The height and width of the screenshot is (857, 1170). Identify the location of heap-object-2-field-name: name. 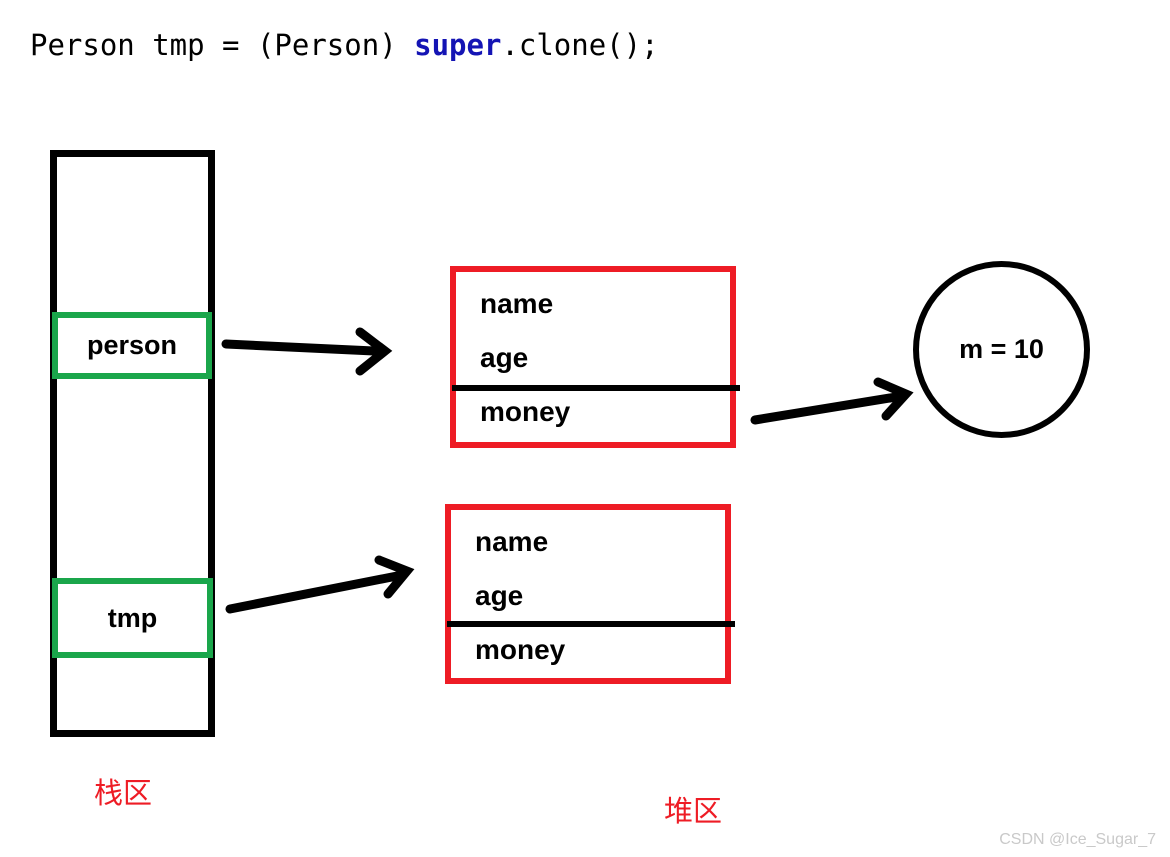
(512, 541).